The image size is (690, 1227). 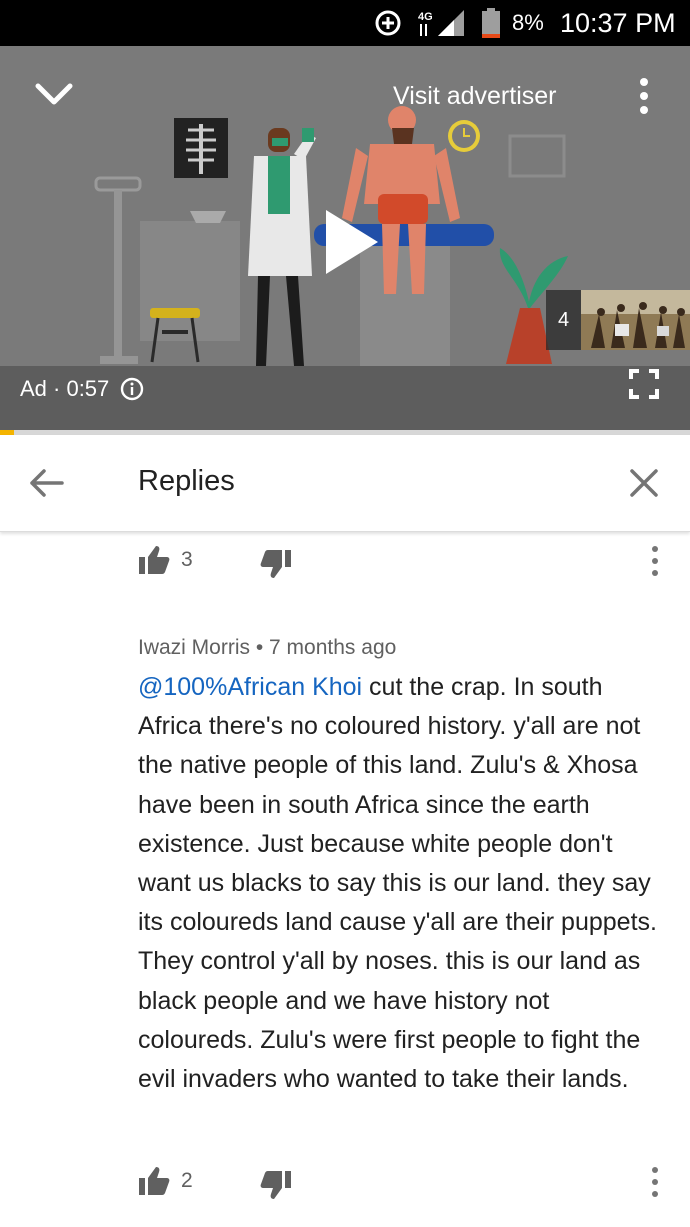 What do you see at coordinates (345, 483) in the screenshot?
I see `replies-header: Replies` at bounding box center [345, 483].